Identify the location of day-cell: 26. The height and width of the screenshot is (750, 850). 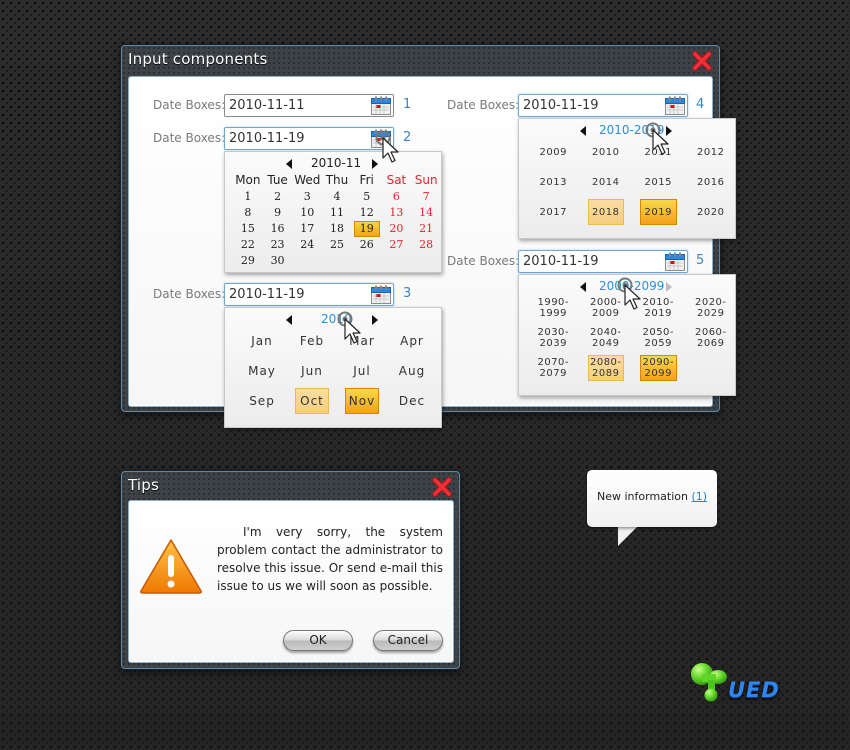
(367, 245).